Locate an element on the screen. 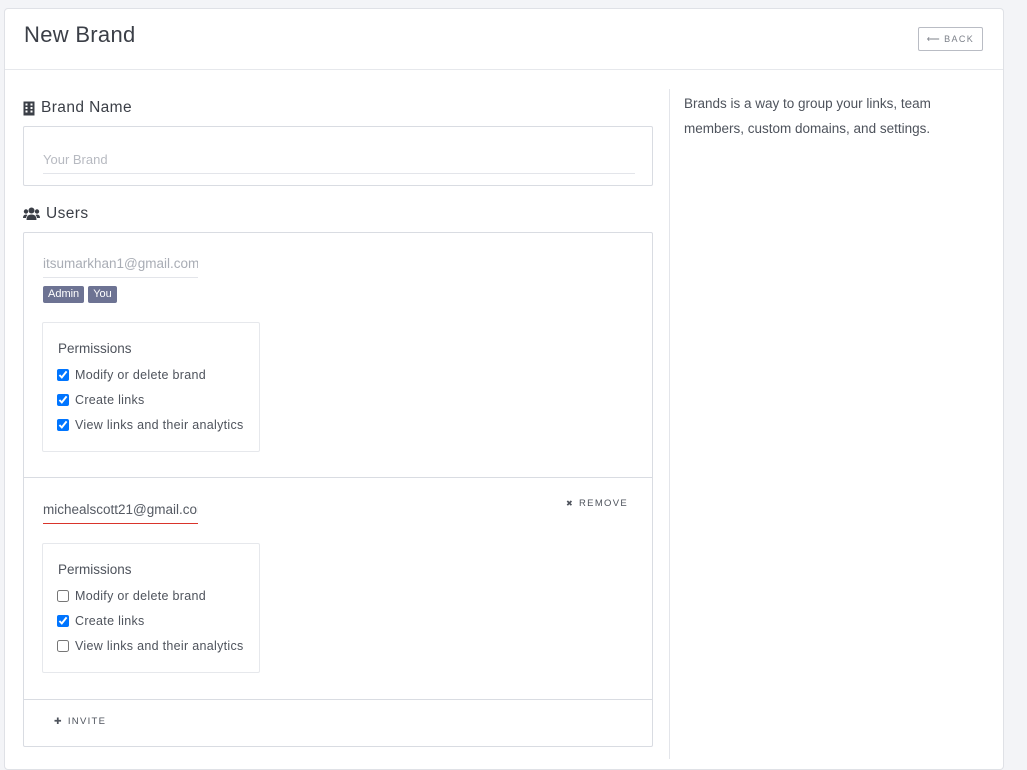 The image size is (1027, 770). remove-user-button: ✖ REMOVE is located at coordinates (597, 503).